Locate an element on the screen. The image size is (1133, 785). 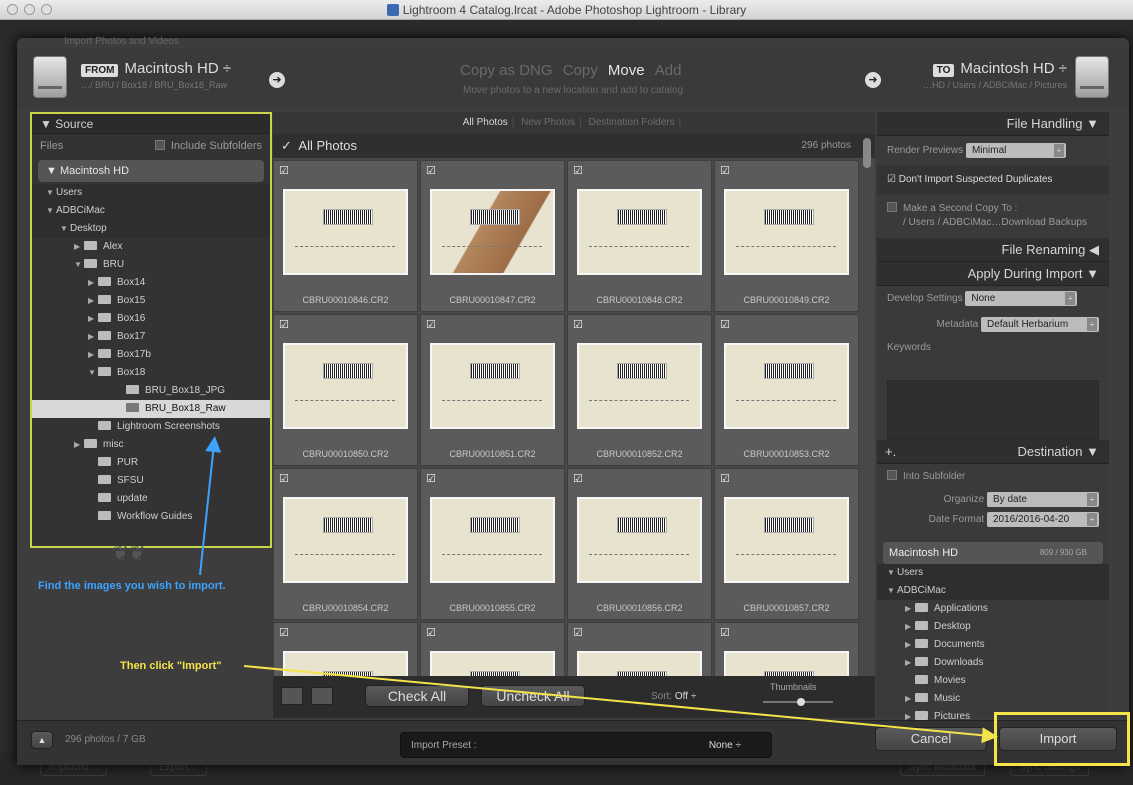
photo-cell: ☑ CBRU00010853.CR2 is located at coordinates (786, 390).